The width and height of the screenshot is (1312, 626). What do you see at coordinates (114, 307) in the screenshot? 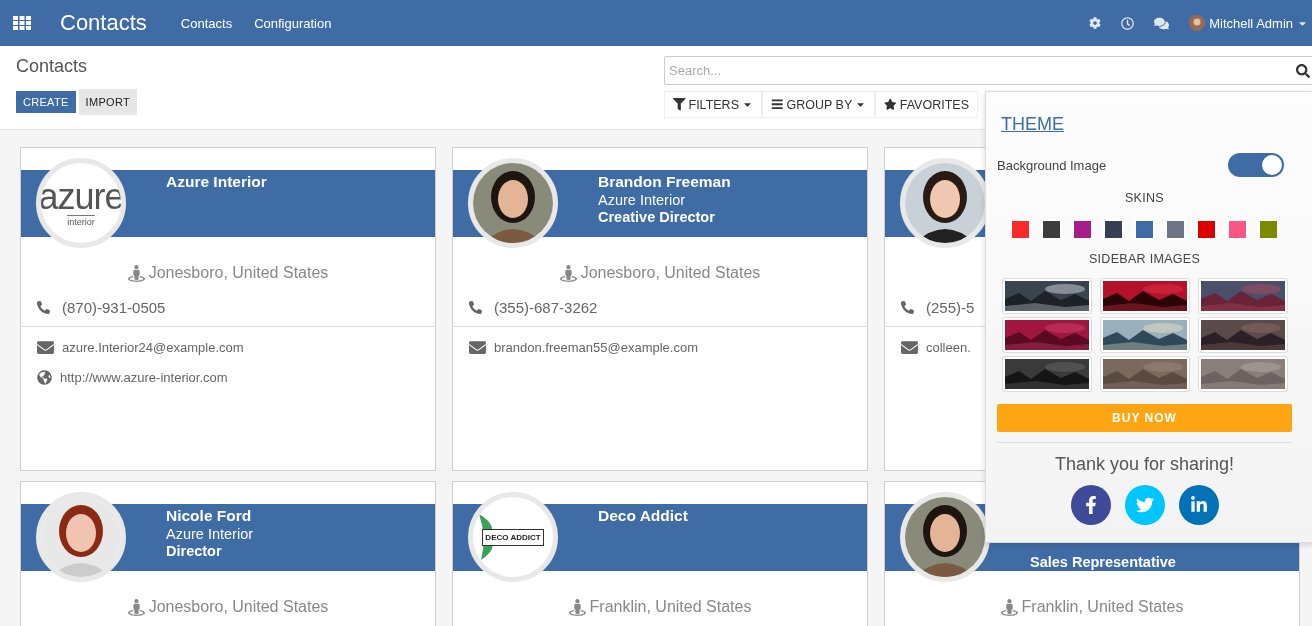
I see `phone-number: (870)-931-0505` at bounding box center [114, 307].